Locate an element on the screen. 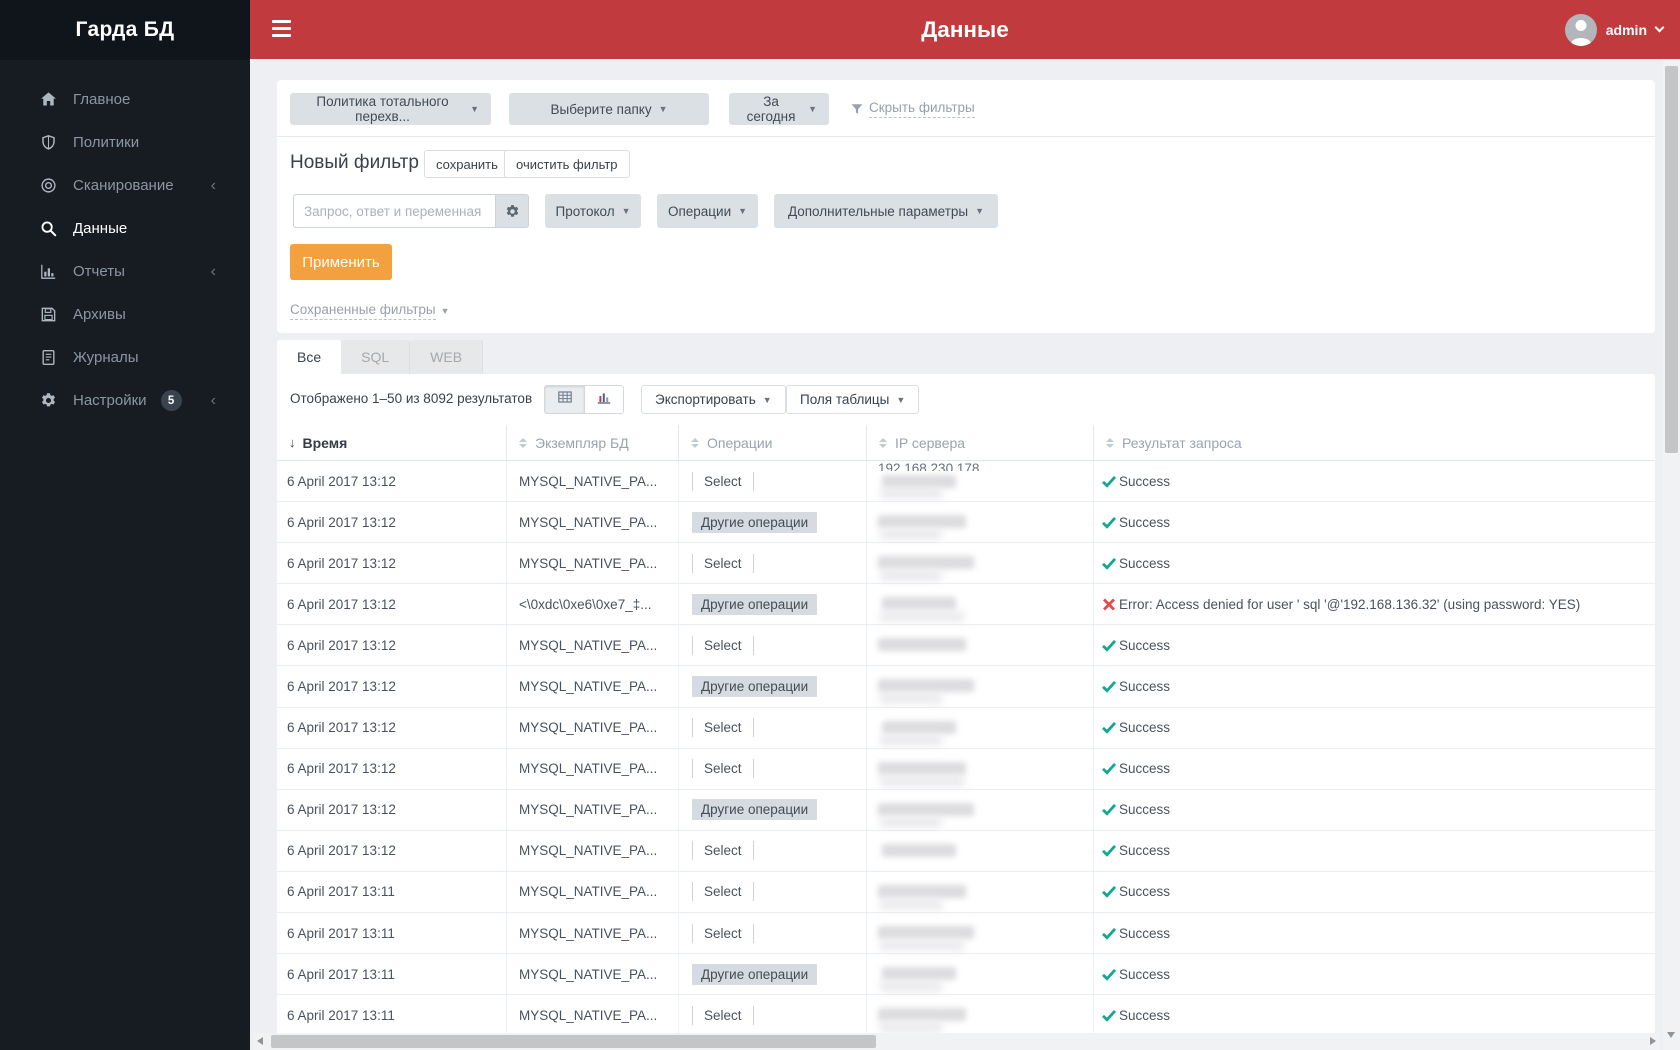 Image resolution: width=1680 pixels, height=1050 pixels. table-view-button is located at coordinates (564, 399).